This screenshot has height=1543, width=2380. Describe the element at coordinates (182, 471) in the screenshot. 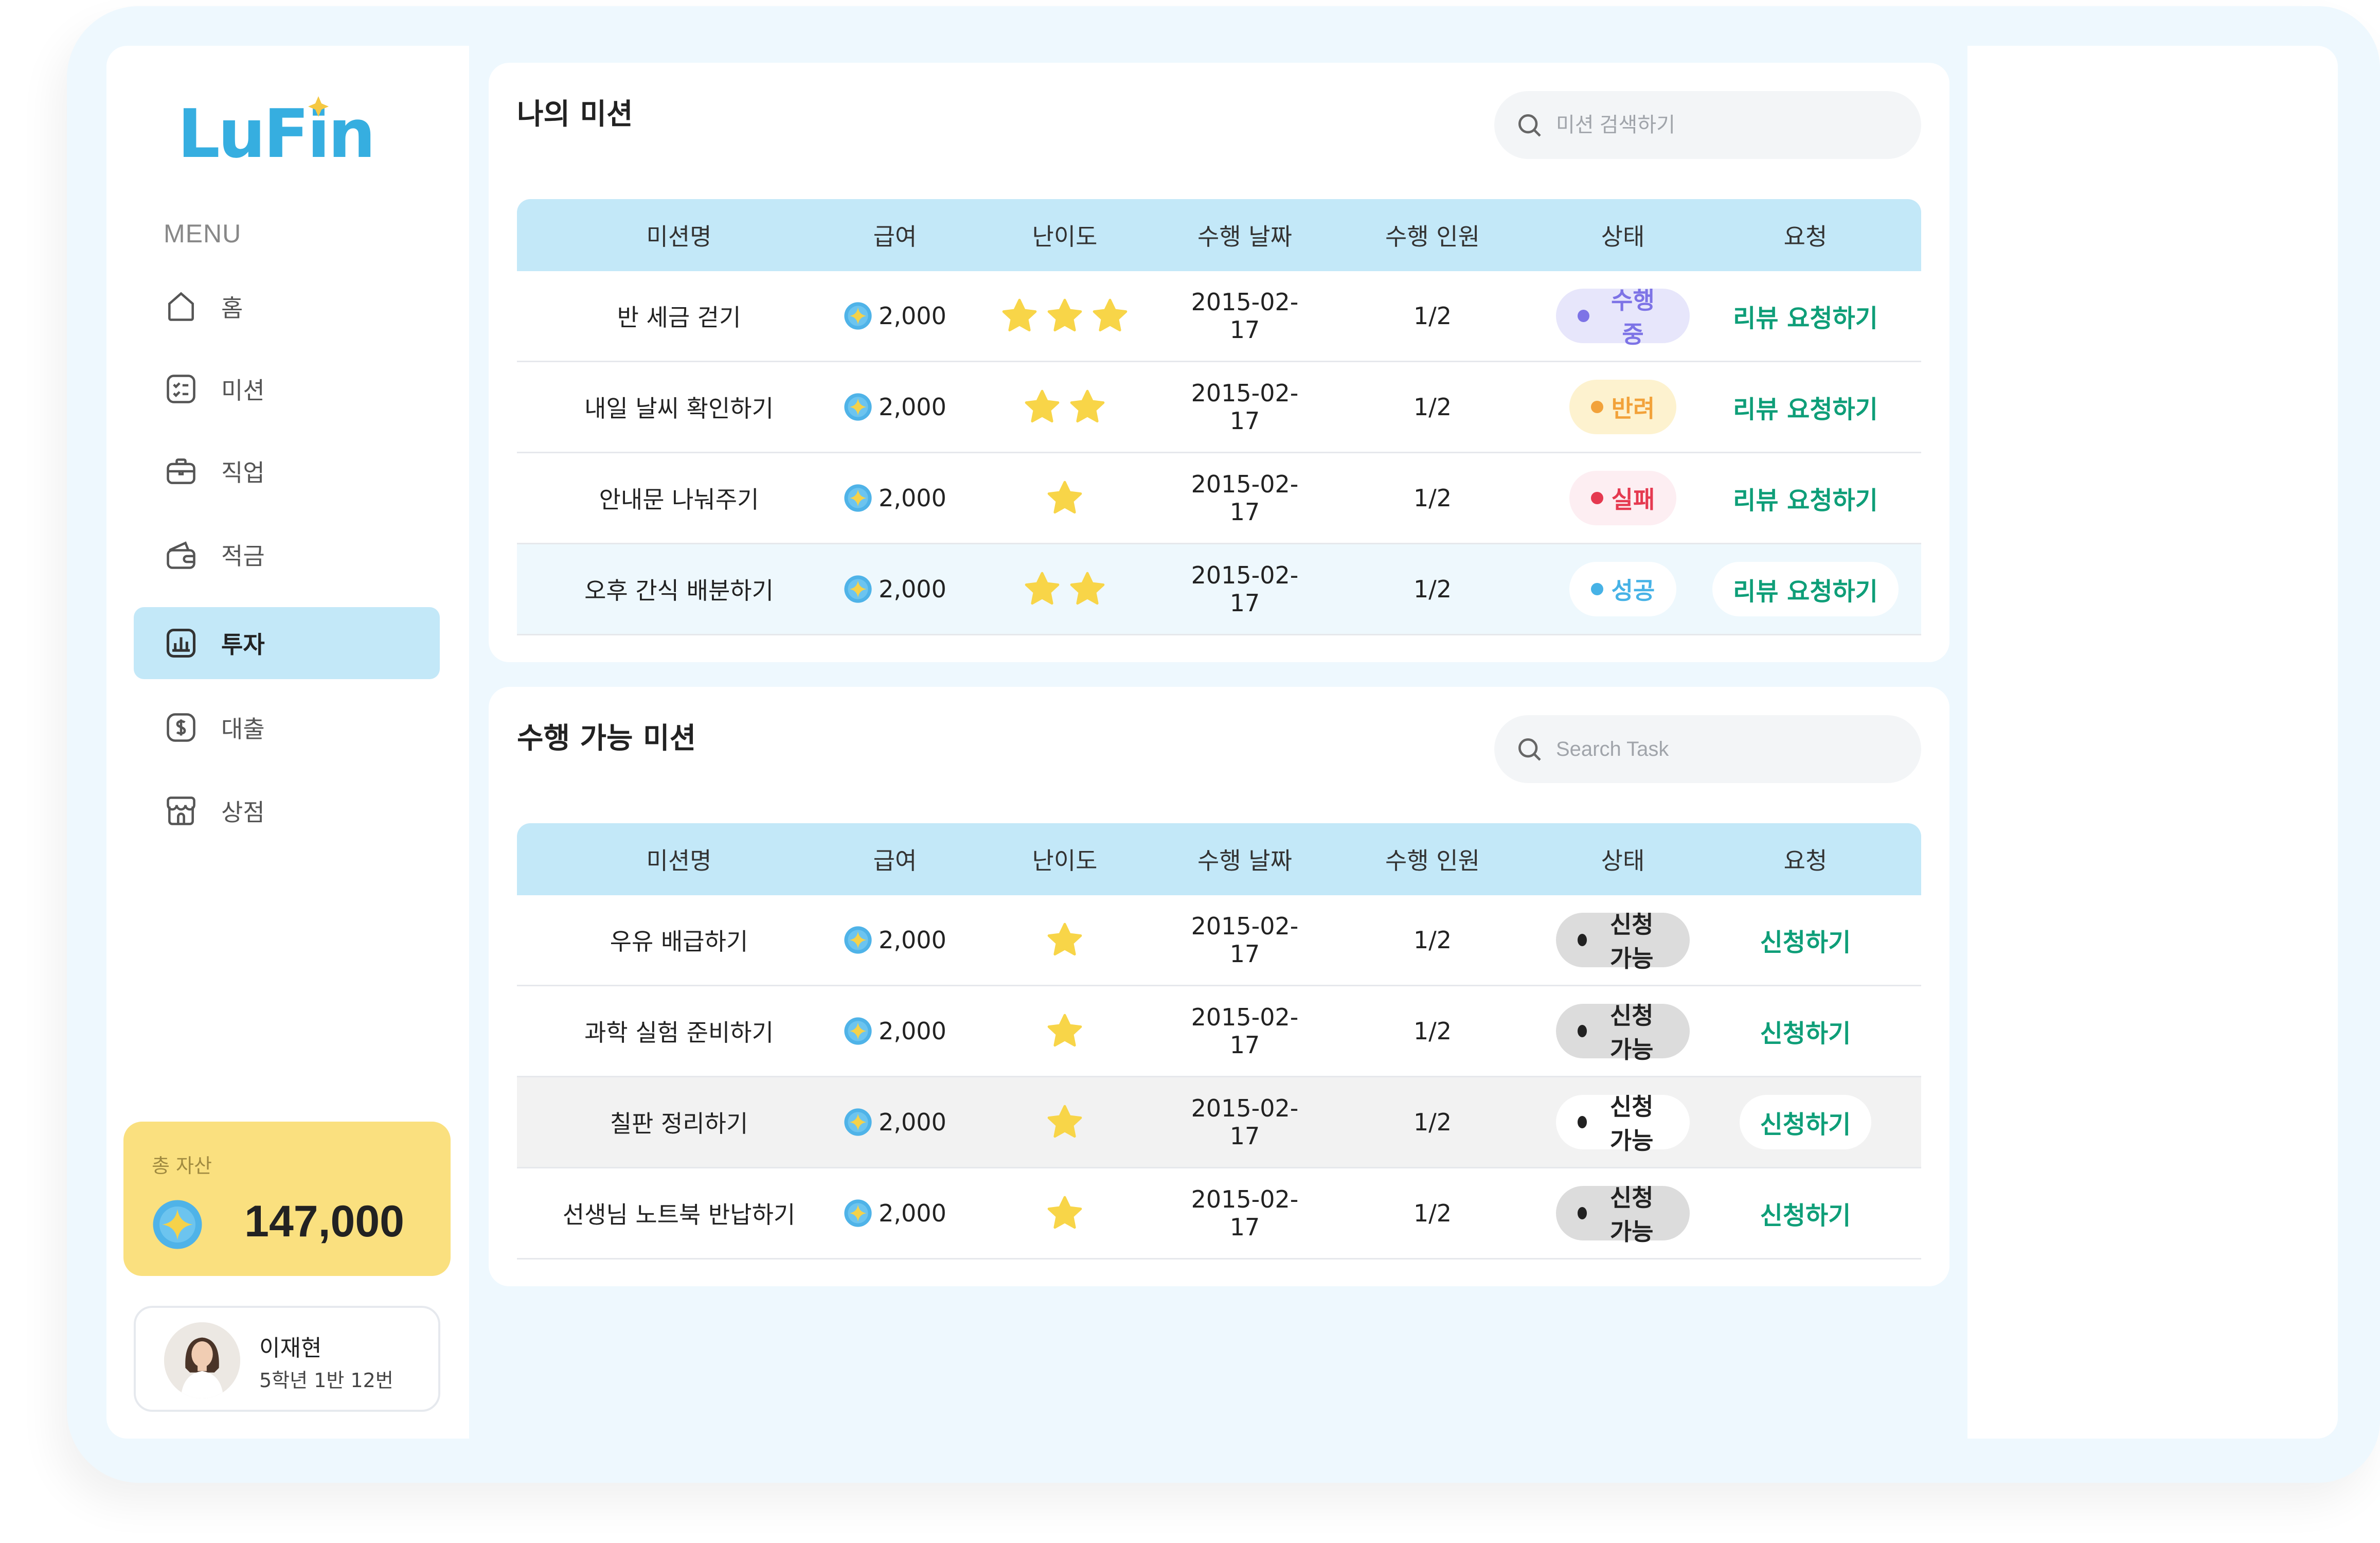

I see `briefcase-icon` at that location.